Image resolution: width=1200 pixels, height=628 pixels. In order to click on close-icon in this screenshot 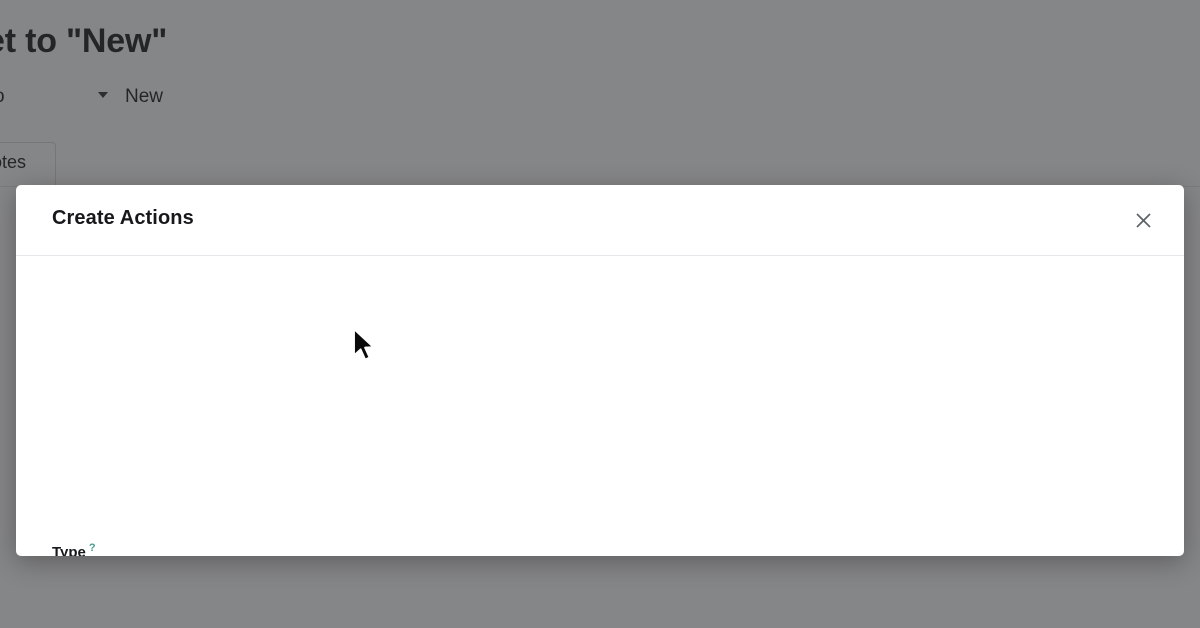, I will do `click(1143, 220)`.